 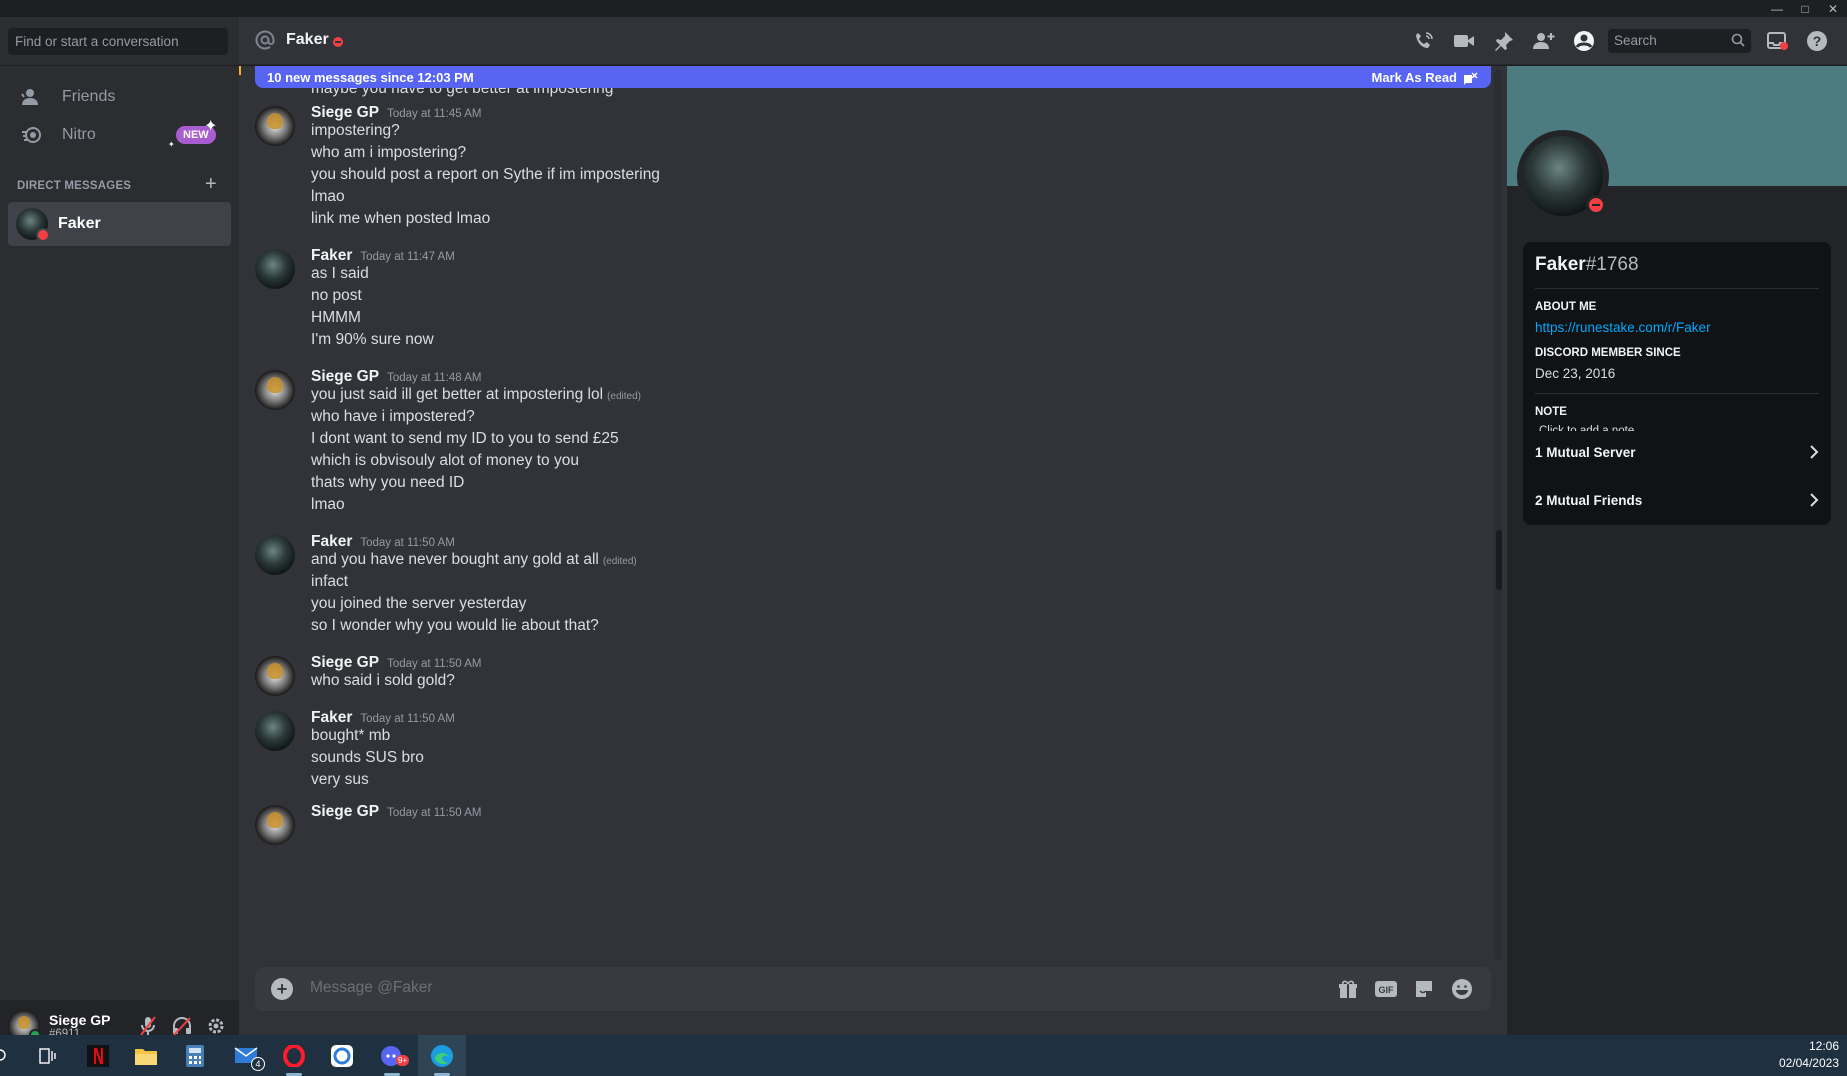 I want to click on find-conversation-button: Find or start a conversation, so click(x=118, y=41).